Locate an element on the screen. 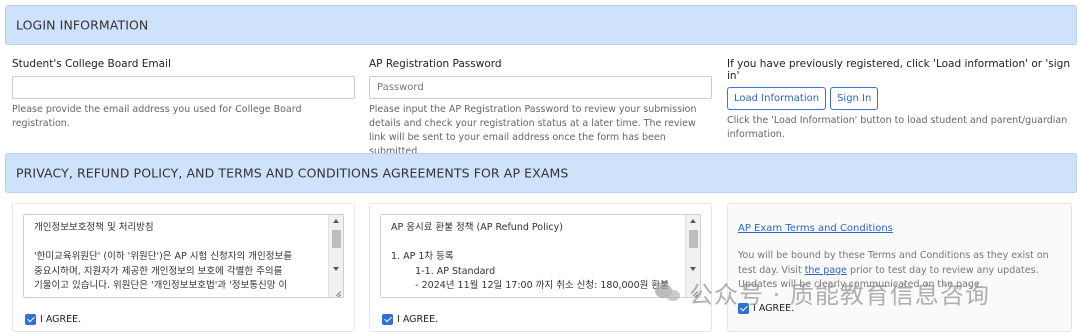  refund-agree-checkbox is located at coordinates (387, 319).